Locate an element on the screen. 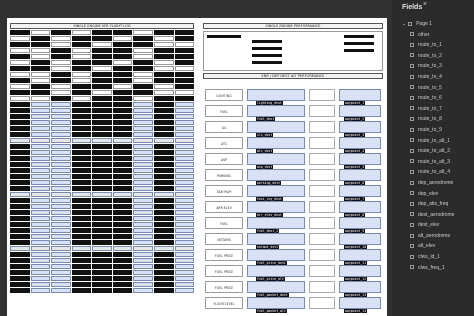 The height and width of the screenshot is (316, 474). perf-field: fuel_price_alt is located at coordinates (276, 273).